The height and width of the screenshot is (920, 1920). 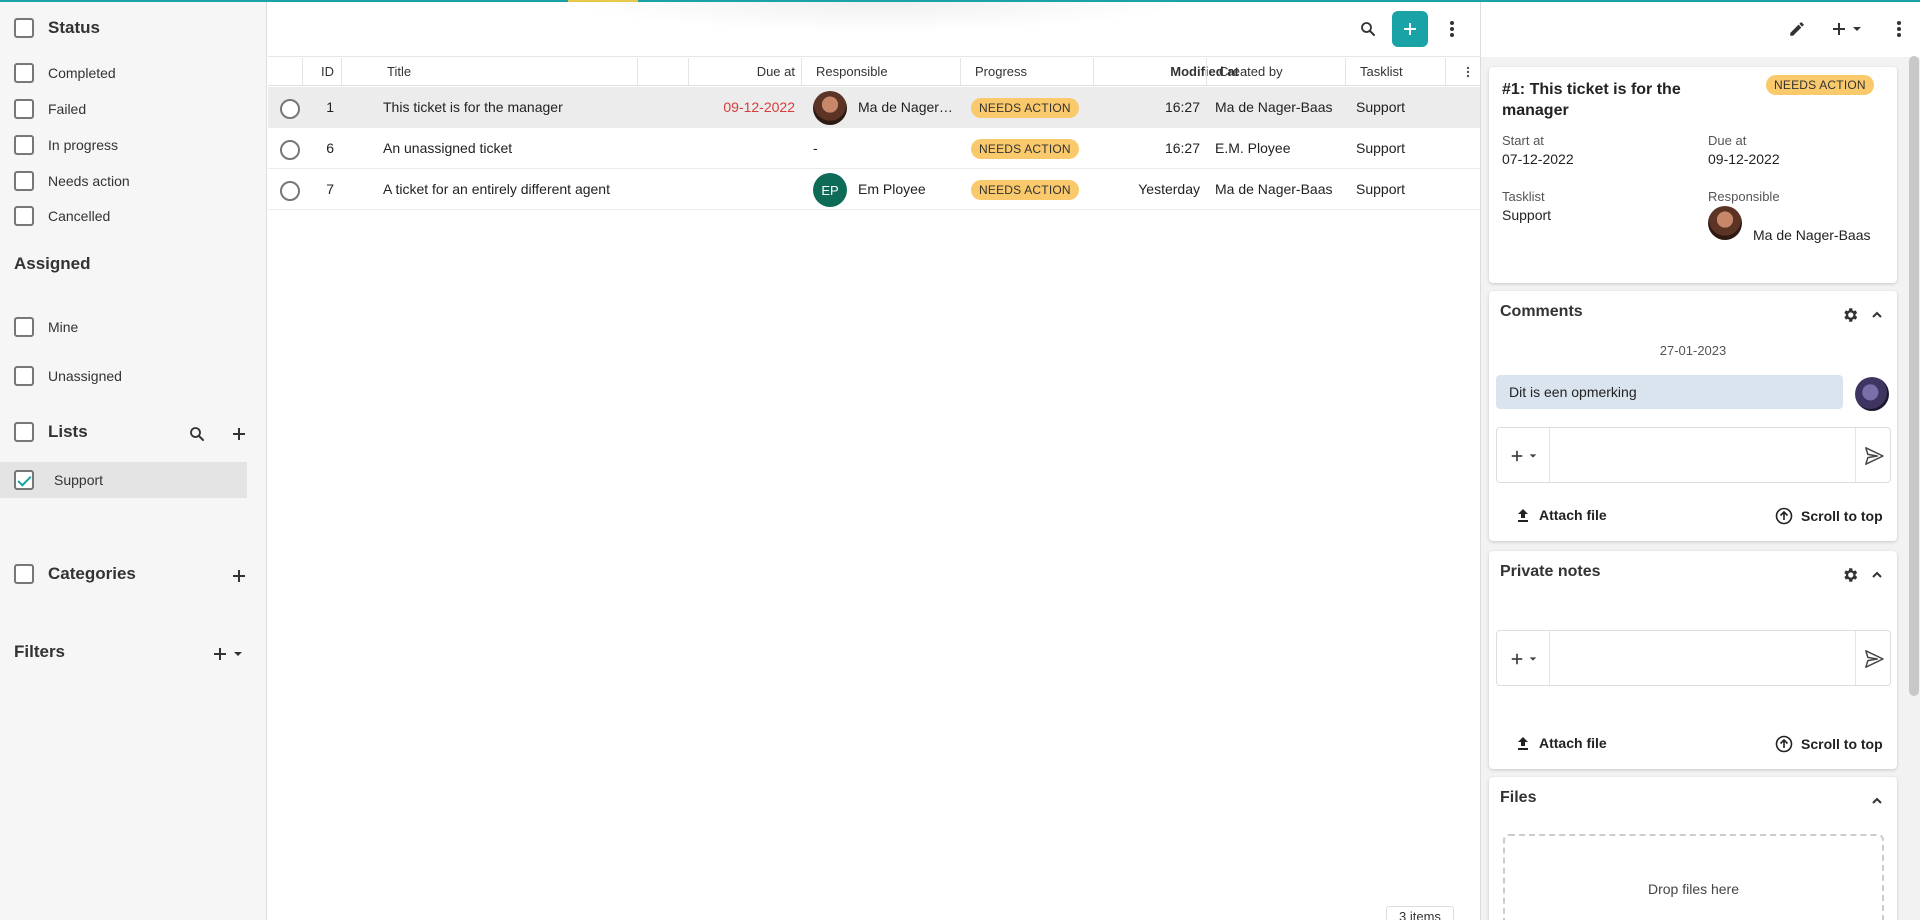 What do you see at coordinates (830, 190) in the screenshot?
I see `avatar: EP` at bounding box center [830, 190].